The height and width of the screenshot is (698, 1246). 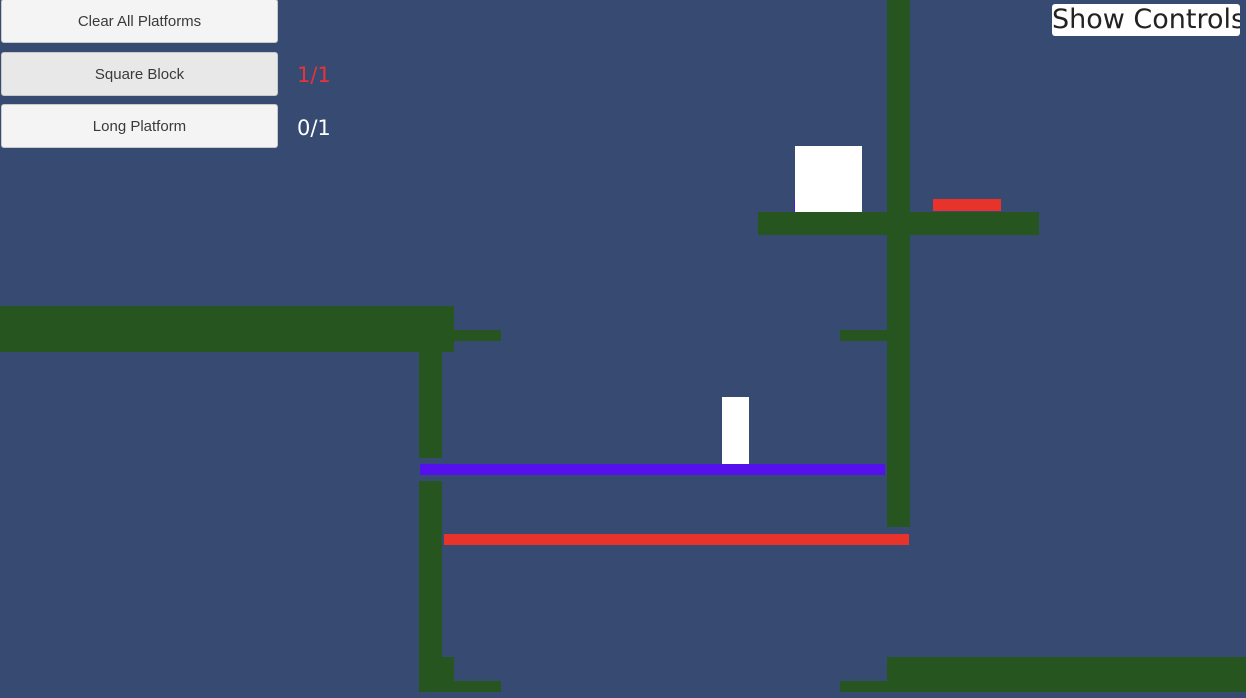 What do you see at coordinates (828, 179) in the screenshot?
I see `square-block` at bounding box center [828, 179].